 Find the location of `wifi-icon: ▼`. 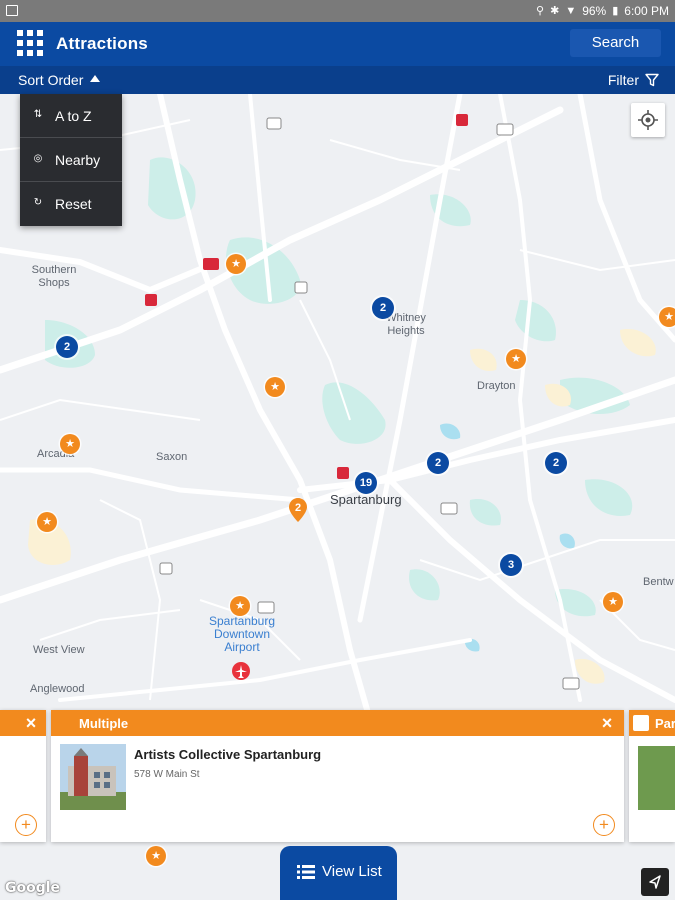

wifi-icon: ▼ is located at coordinates (571, 11).